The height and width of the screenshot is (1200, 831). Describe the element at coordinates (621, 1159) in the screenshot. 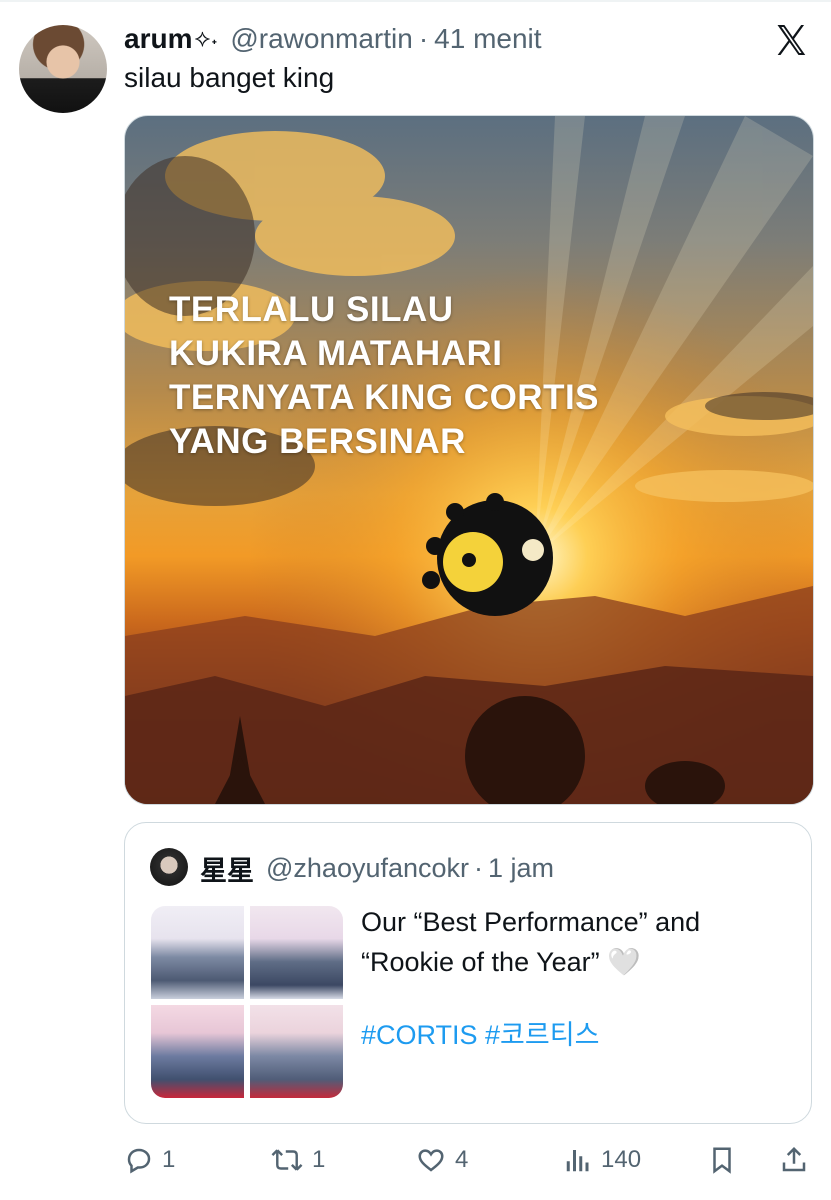

I see `views-count: 140` at that location.